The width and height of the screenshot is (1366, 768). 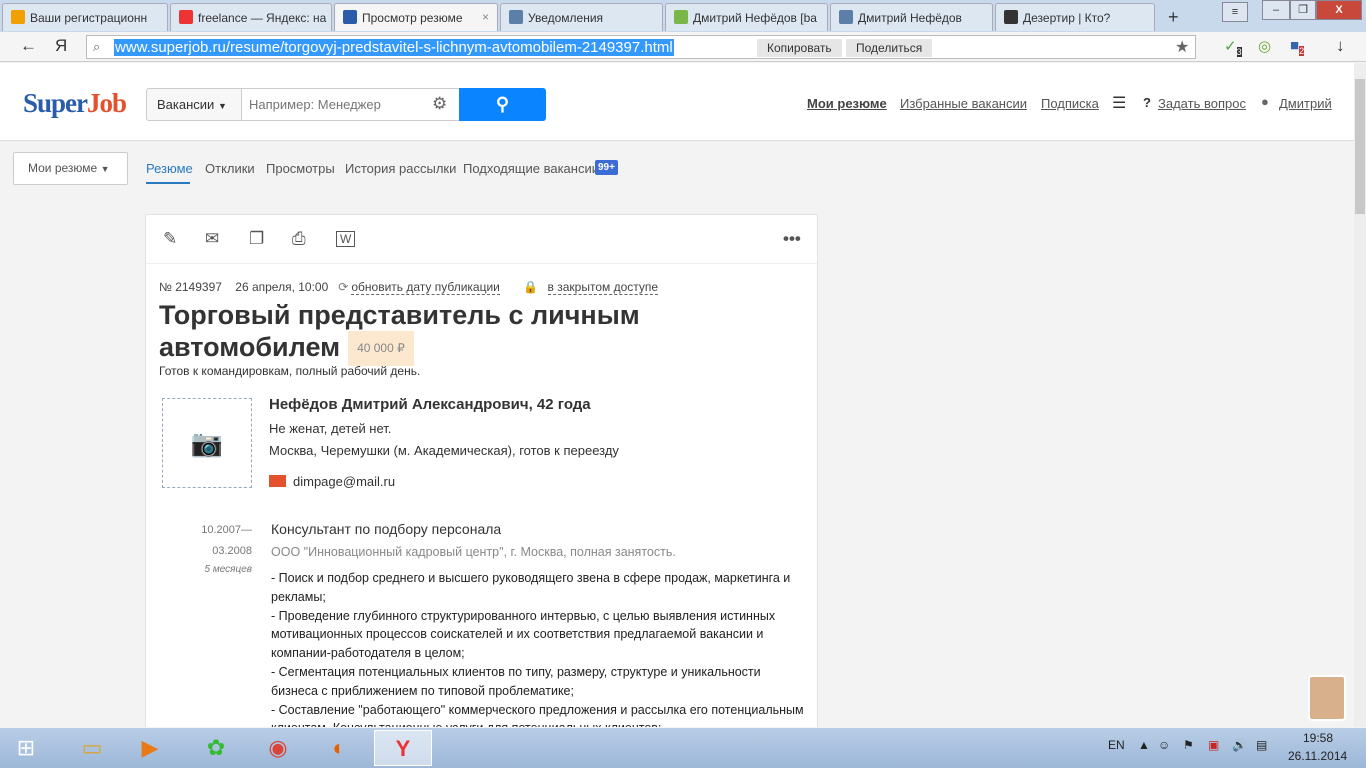 What do you see at coordinates (277, 481) in the screenshot?
I see `envelope-icon` at bounding box center [277, 481].